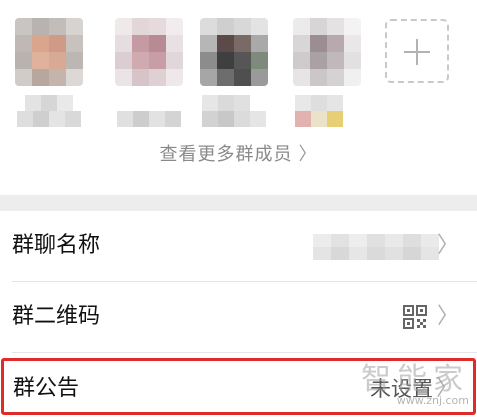 The height and width of the screenshot is (420, 477). I want to click on group-notice-row: 群公告 未设置 〉, so click(238, 386).